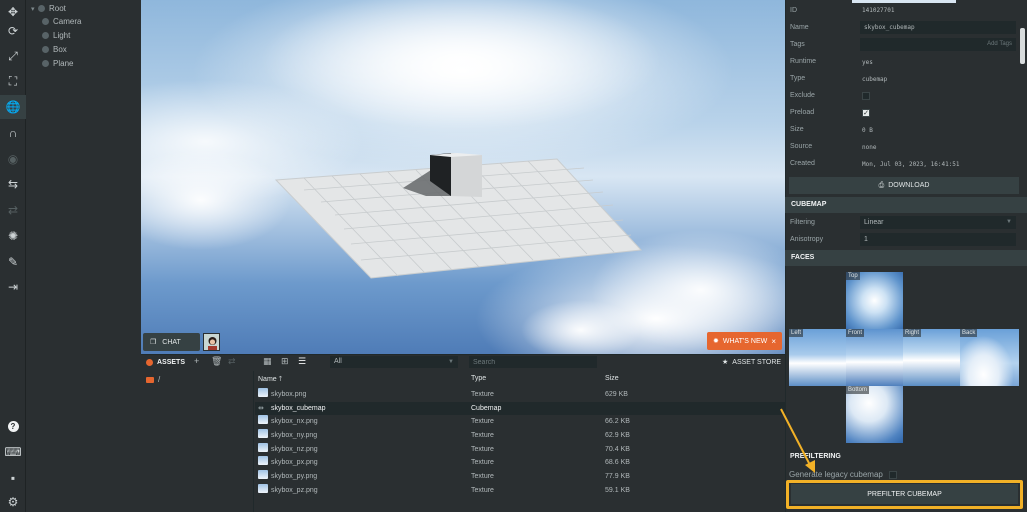 The height and width of the screenshot is (512, 1027). What do you see at coordinates (751, 362) in the screenshot?
I see `asset-store-button: ★ ASSET STORE` at bounding box center [751, 362].